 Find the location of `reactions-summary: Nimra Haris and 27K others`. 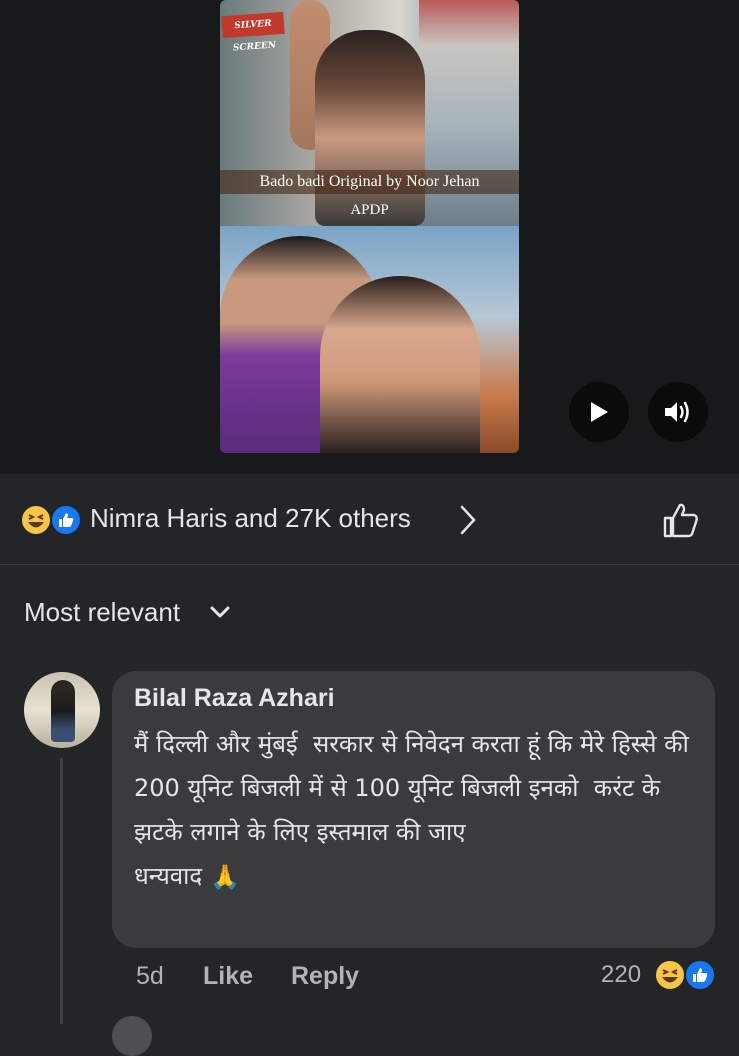

reactions-summary: Nimra Haris and 27K others is located at coordinates (250, 518).